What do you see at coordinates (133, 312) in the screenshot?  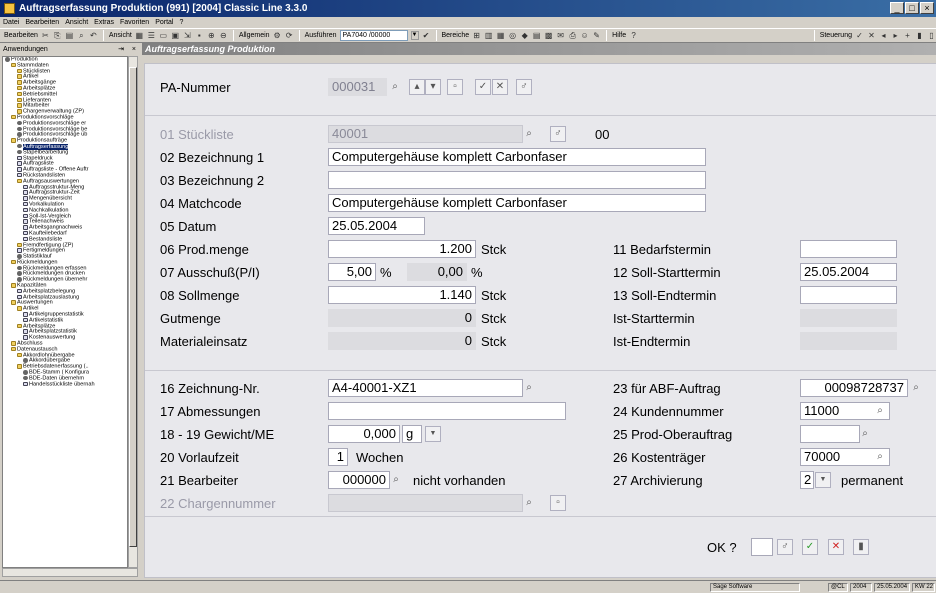 I see `tree-vertical-scrollbar` at bounding box center [133, 312].